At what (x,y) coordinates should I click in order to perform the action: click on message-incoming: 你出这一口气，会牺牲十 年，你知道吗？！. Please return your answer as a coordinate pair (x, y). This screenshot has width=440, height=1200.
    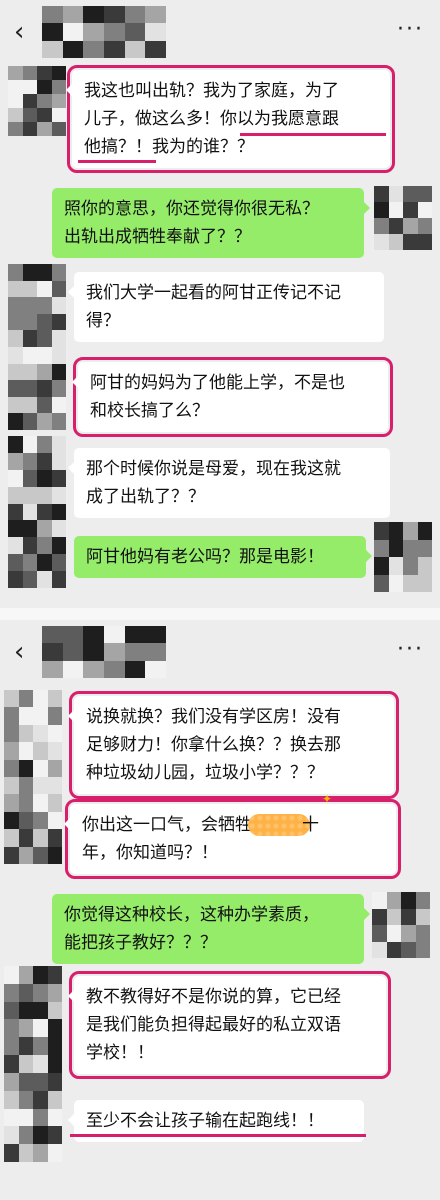
    Looking at the image, I should click on (232, 839).